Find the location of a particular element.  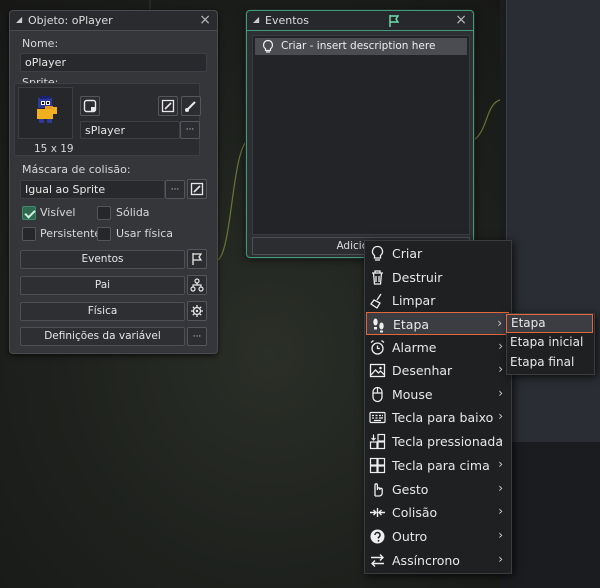

submenu-item-etapa: Etapa is located at coordinates (549, 323).